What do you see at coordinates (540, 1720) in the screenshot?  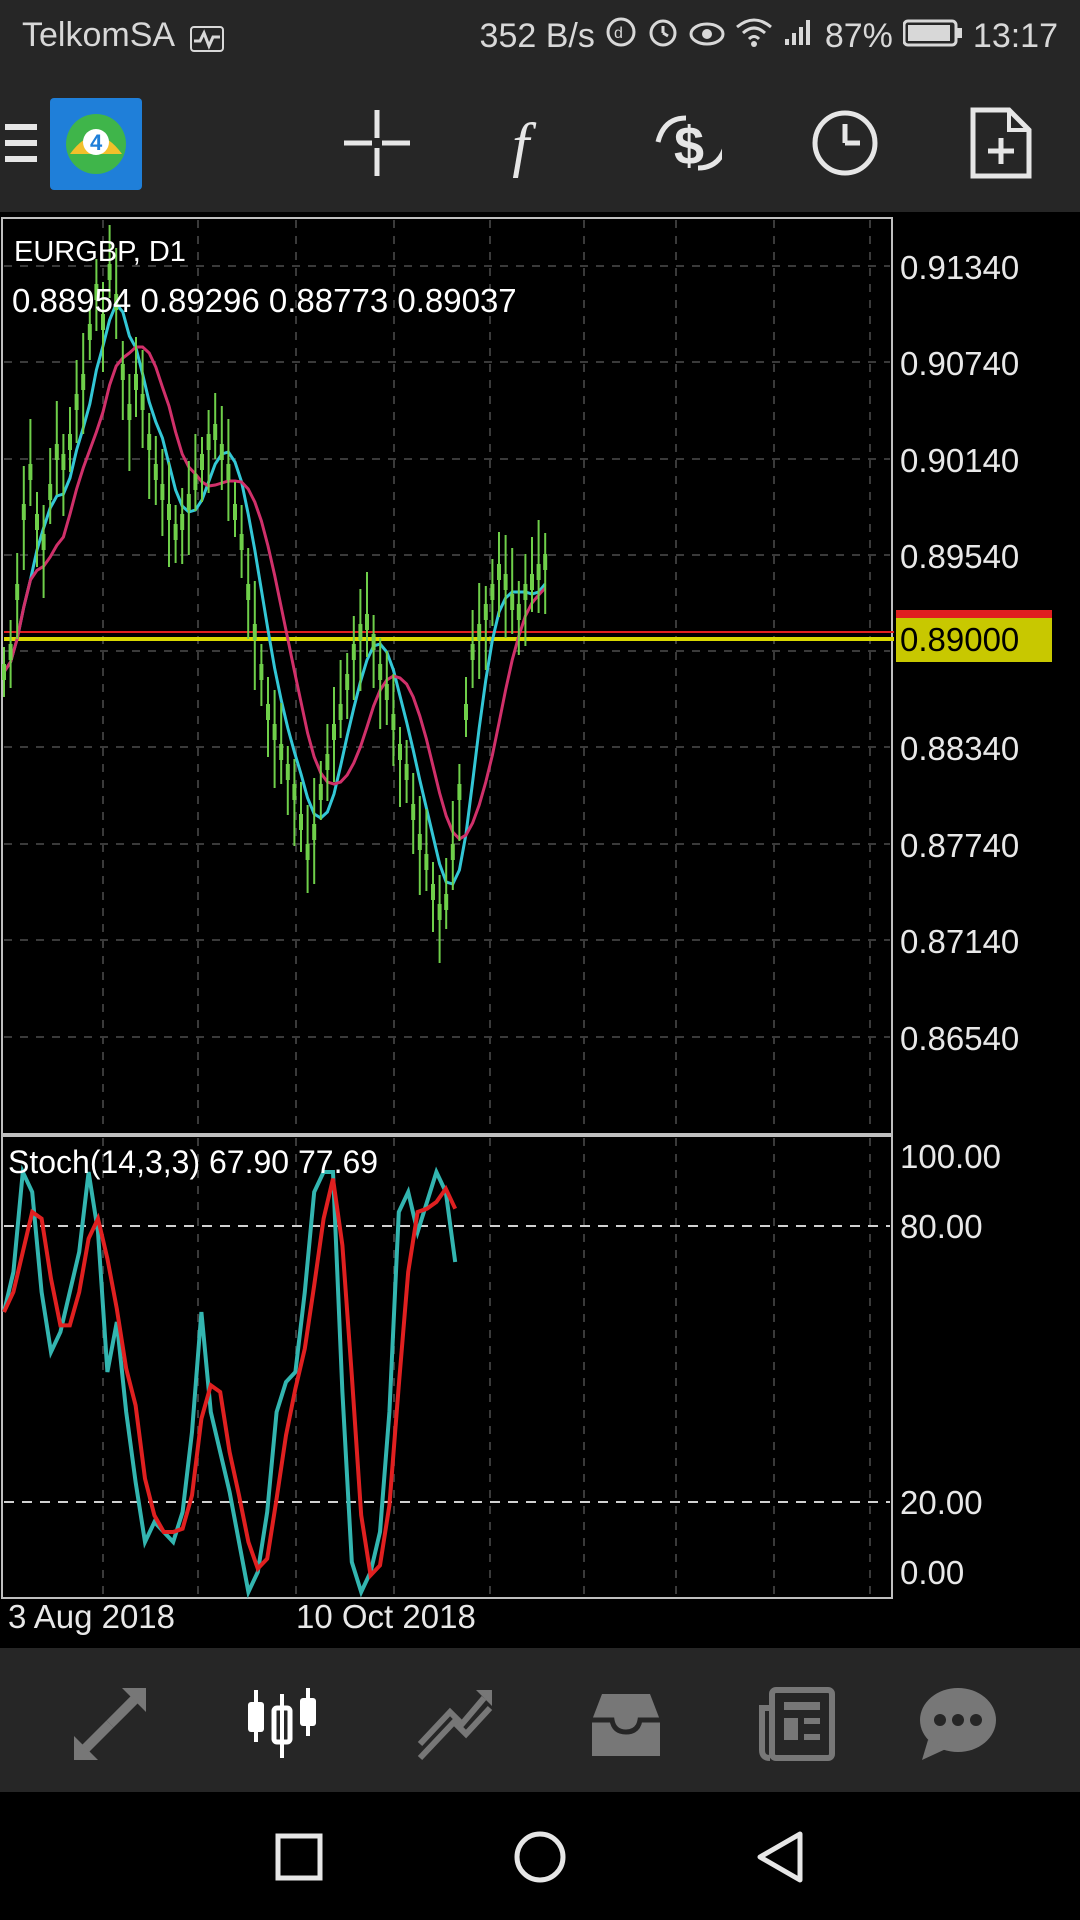 I see `bottom-navigation` at bounding box center [540, 1720].